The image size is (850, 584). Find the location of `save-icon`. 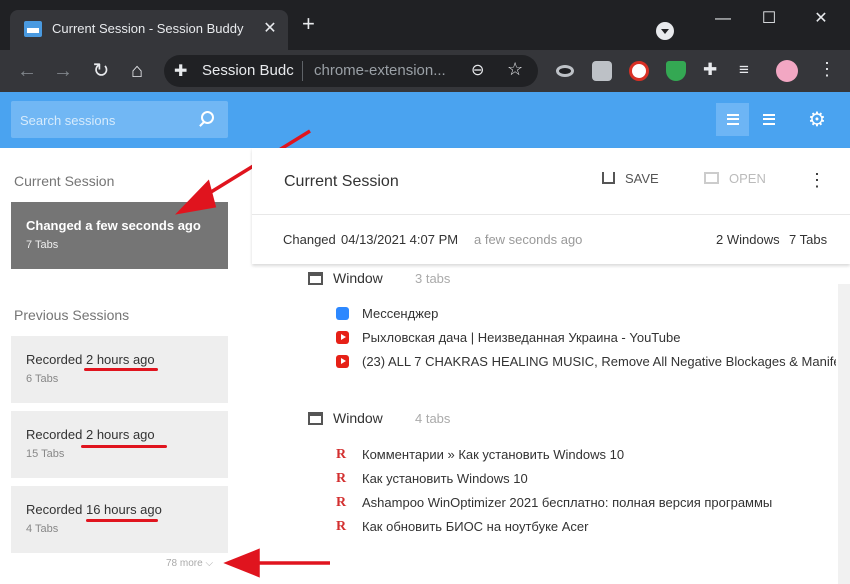

save-icon is located at coordinates (608, 178).